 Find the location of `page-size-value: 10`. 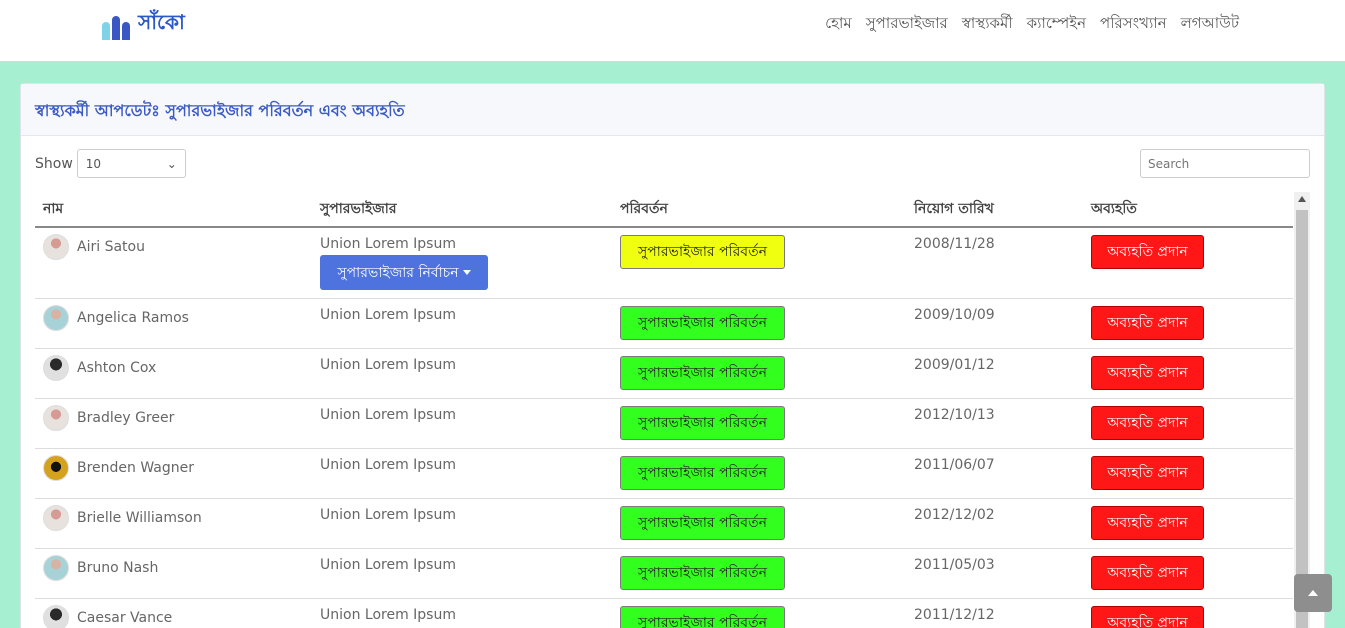

page-size-value: 10 is located at coordinates (93, 163).